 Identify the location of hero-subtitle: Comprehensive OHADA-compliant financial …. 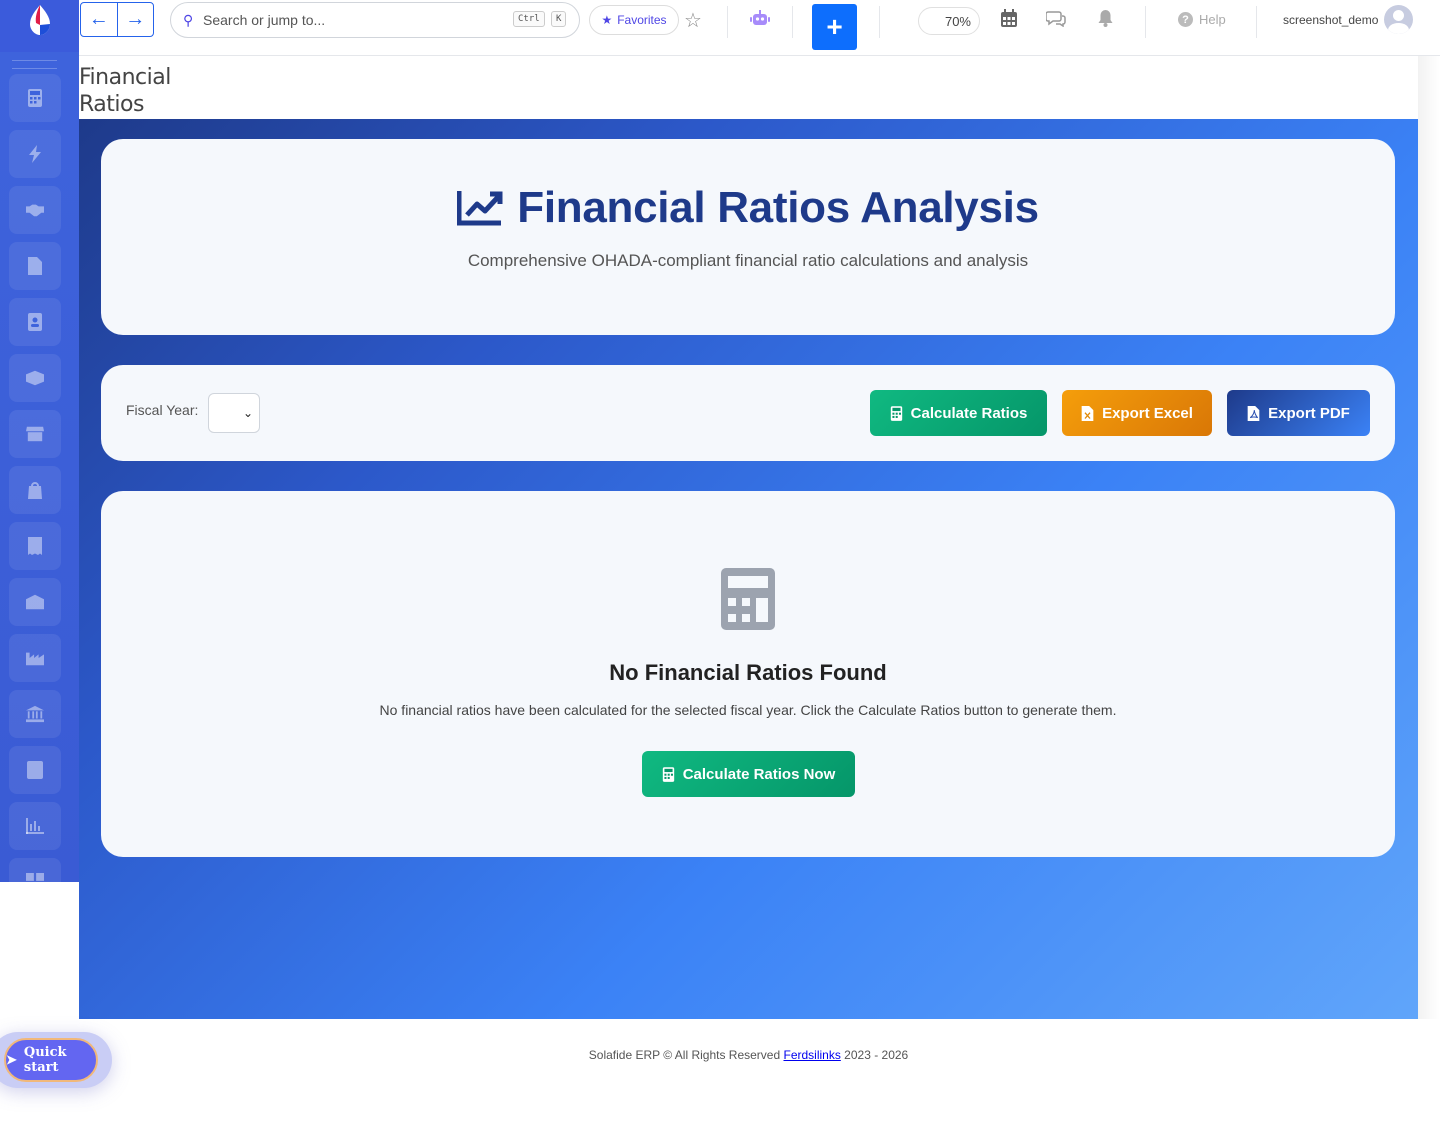
(748, 260).